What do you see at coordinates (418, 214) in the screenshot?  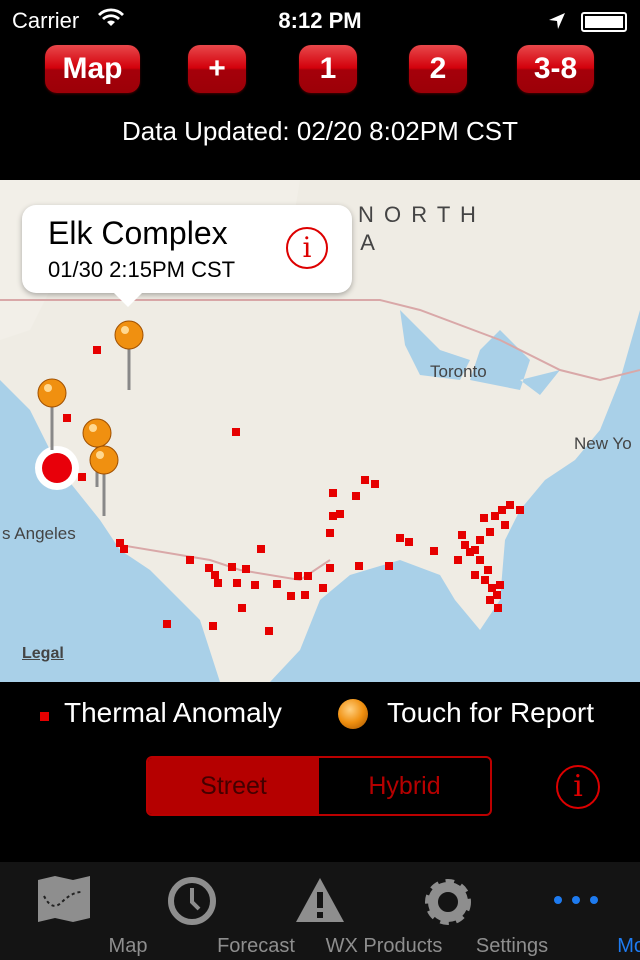 I see `map-label-north: N O R T H` at bounding box center [418, 214].